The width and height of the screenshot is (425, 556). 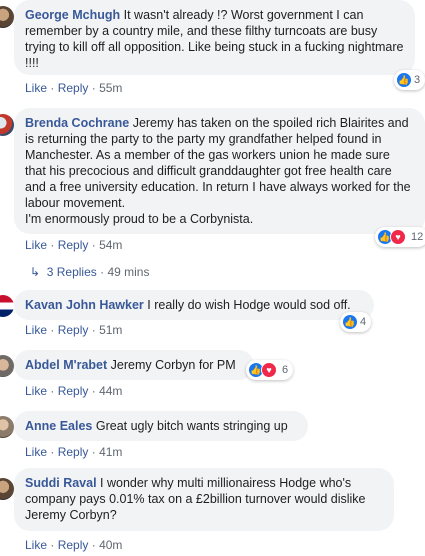 What do you see at coordinates (285, 370) in the screenshot?
I see `reaction-count: 6` at bounding box center [285, 370].